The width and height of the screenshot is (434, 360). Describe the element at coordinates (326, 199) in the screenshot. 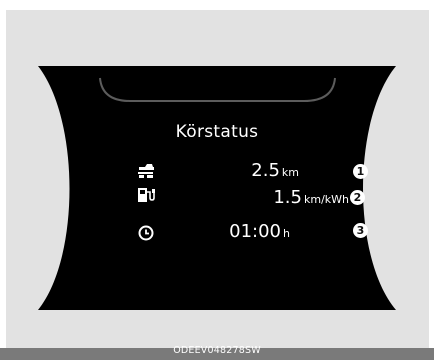

I see `efficiency-unit: km/kWh` at that location.